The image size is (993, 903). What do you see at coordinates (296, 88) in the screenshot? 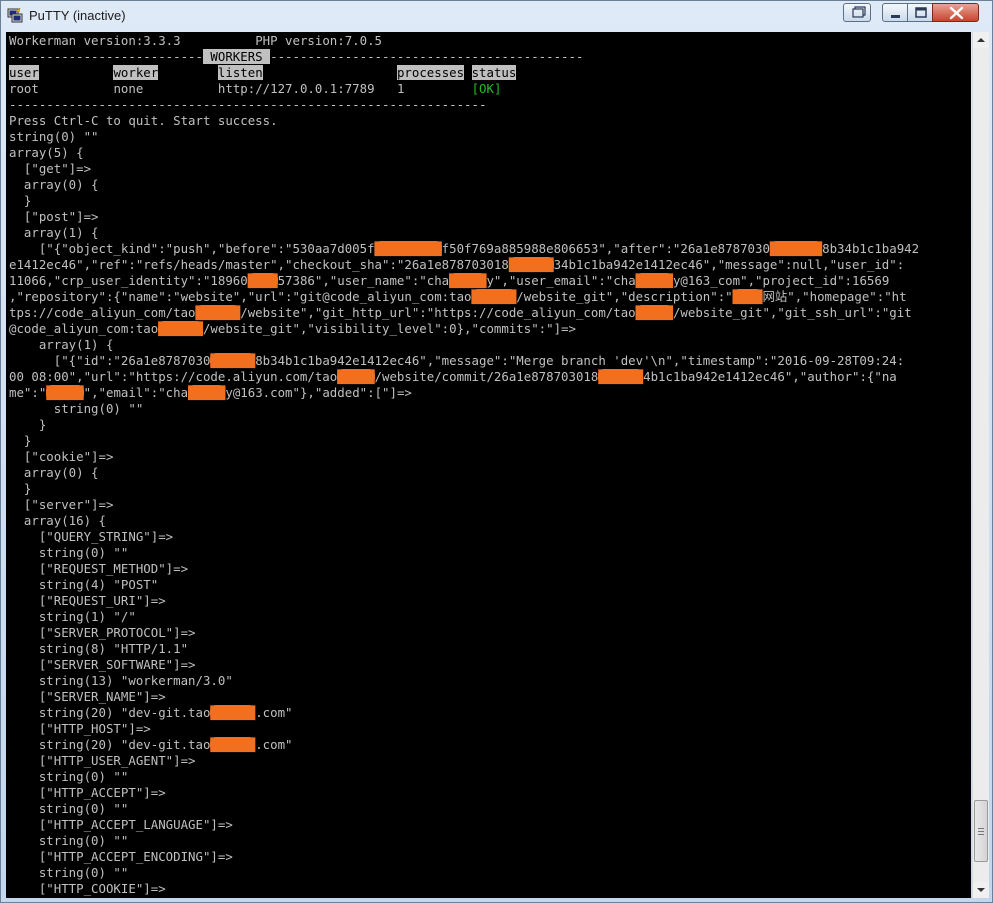
I see `row-listen: http://127.0.0.1:7789` at bounding box center [296, 88].